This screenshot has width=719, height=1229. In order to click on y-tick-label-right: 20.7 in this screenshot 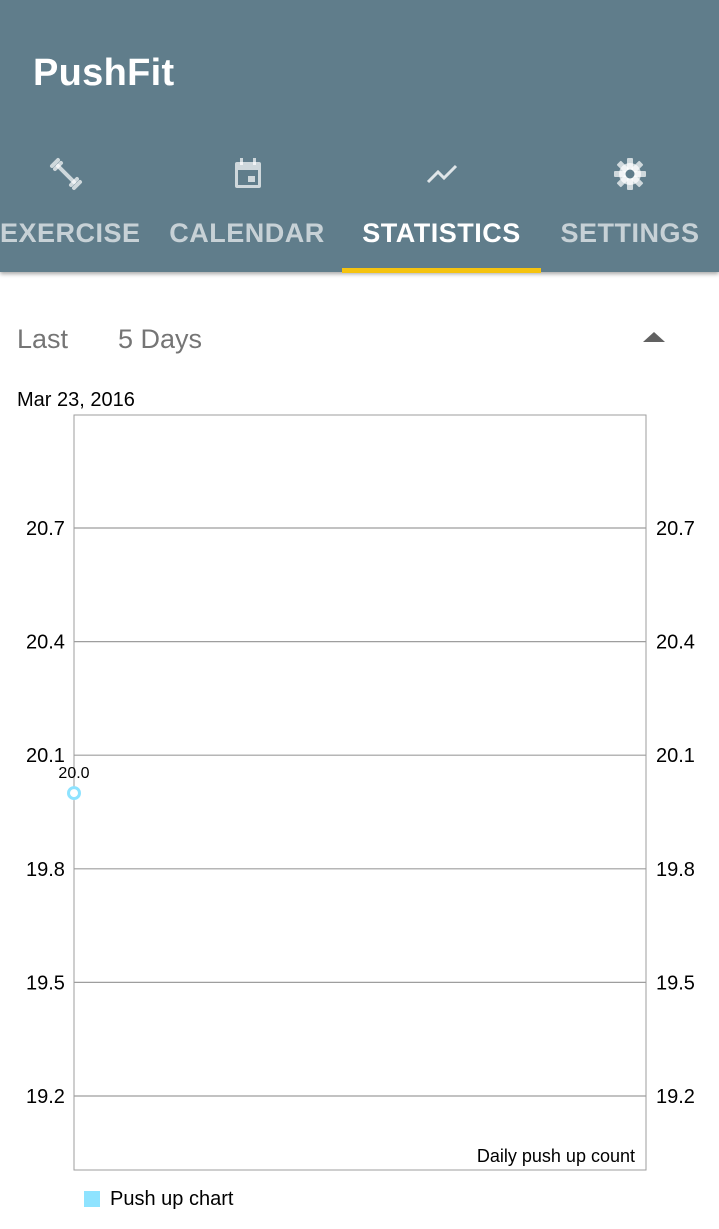, I will do `click(675, 529)`.